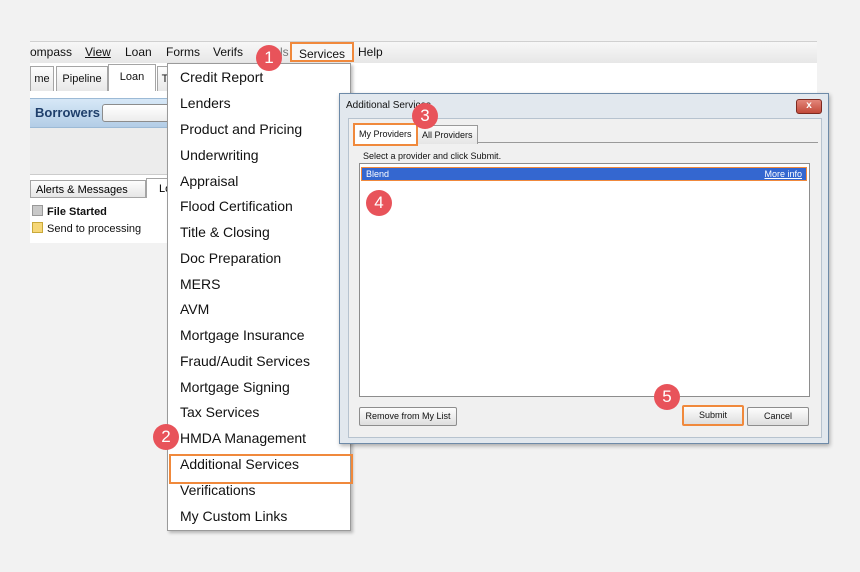 The width and height of the screenshot is (860, 572). I want to click on menu-item-product-pricing: Product and Pricing, so click(241, 129).